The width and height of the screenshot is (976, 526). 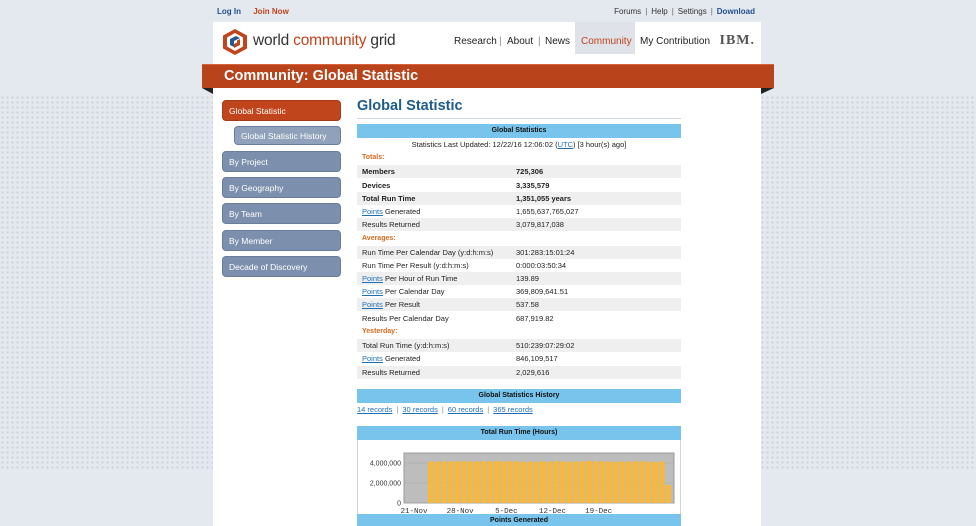 What do you see at coordinates (229, 11) in the screenshot?
I see `login-link: Log In` at bounding box center [229, 11].